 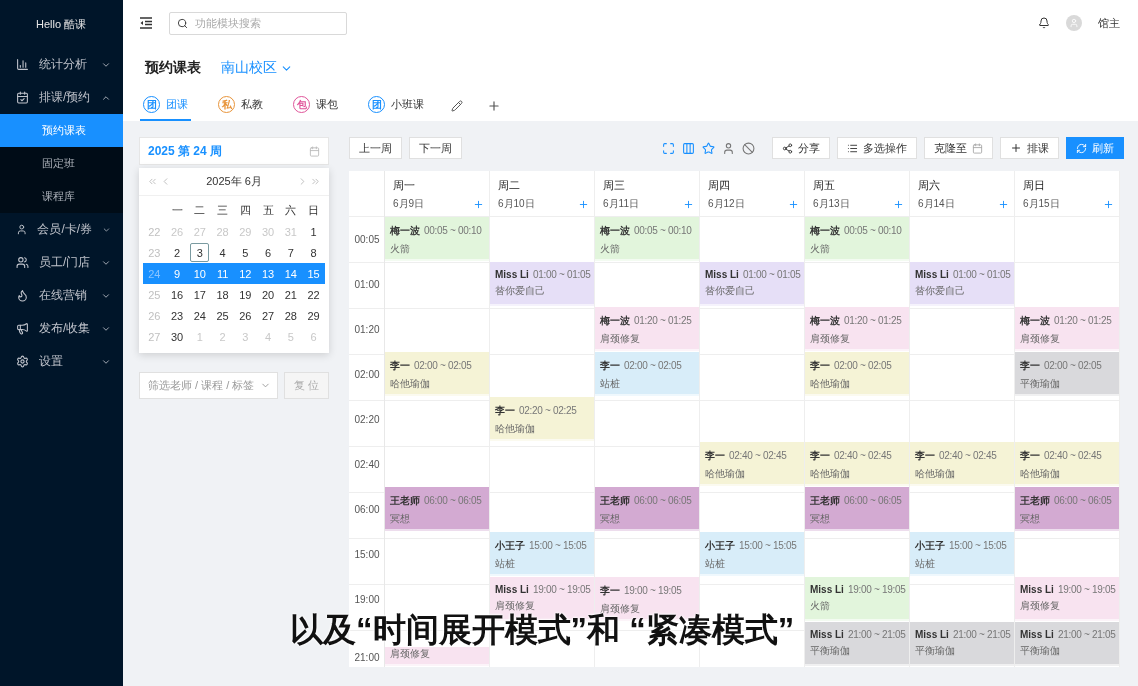 I want to click on clone-button: 克隆至, so click(x=958, y=148).